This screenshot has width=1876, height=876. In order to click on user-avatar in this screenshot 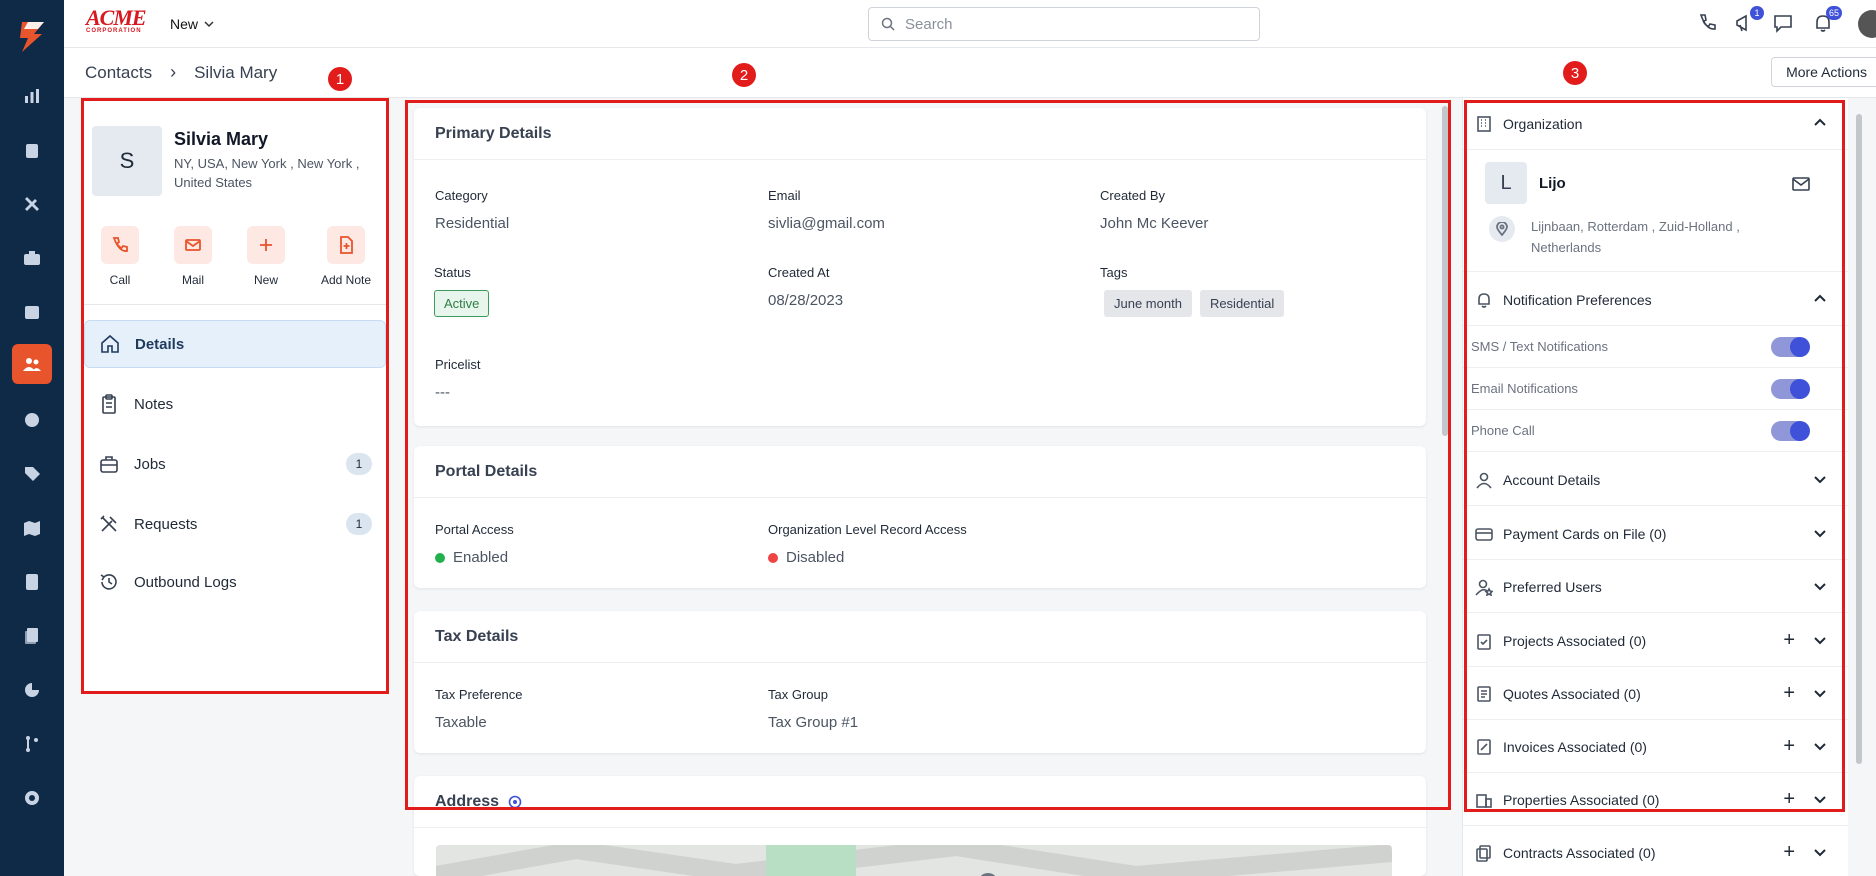, I will do `click(1867, 24)`.